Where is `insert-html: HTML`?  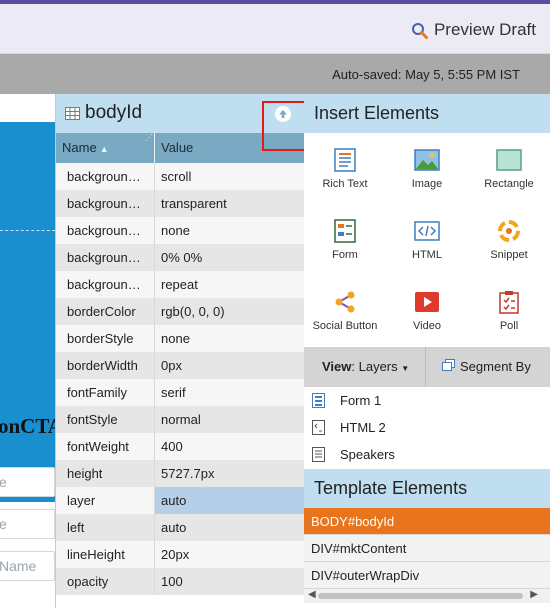
insert-html: HTML is located at coordinates (427, 239).